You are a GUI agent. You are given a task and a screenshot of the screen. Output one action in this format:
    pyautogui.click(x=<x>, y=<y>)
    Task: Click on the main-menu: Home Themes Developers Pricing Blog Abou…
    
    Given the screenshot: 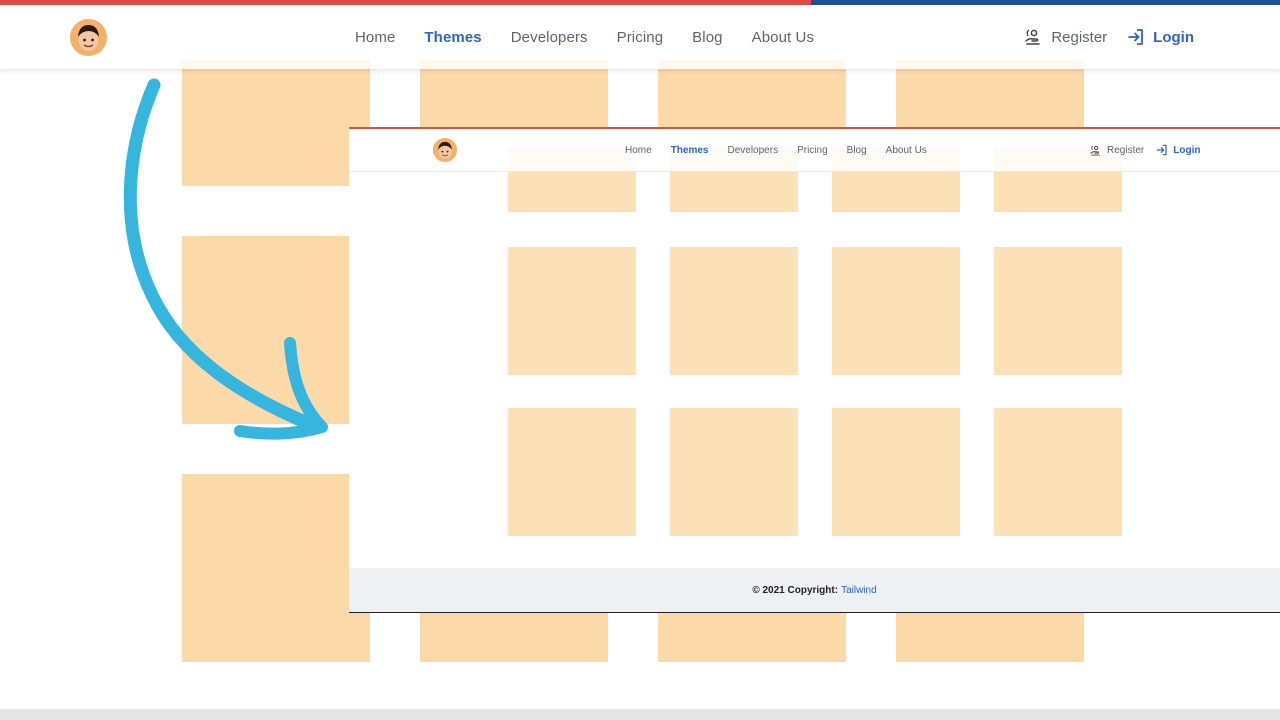 What is the action you would take?
    pyautogui.click(x=584, y=37)
    